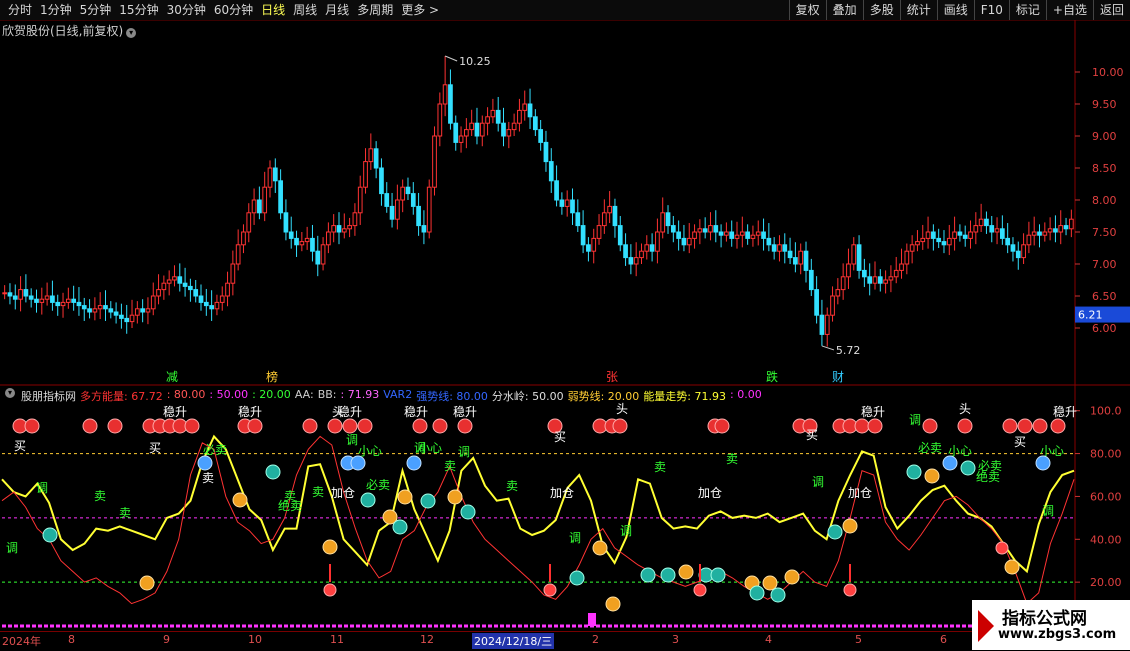  I want to click on signal-label-5: 稳升, so click(175, 411).